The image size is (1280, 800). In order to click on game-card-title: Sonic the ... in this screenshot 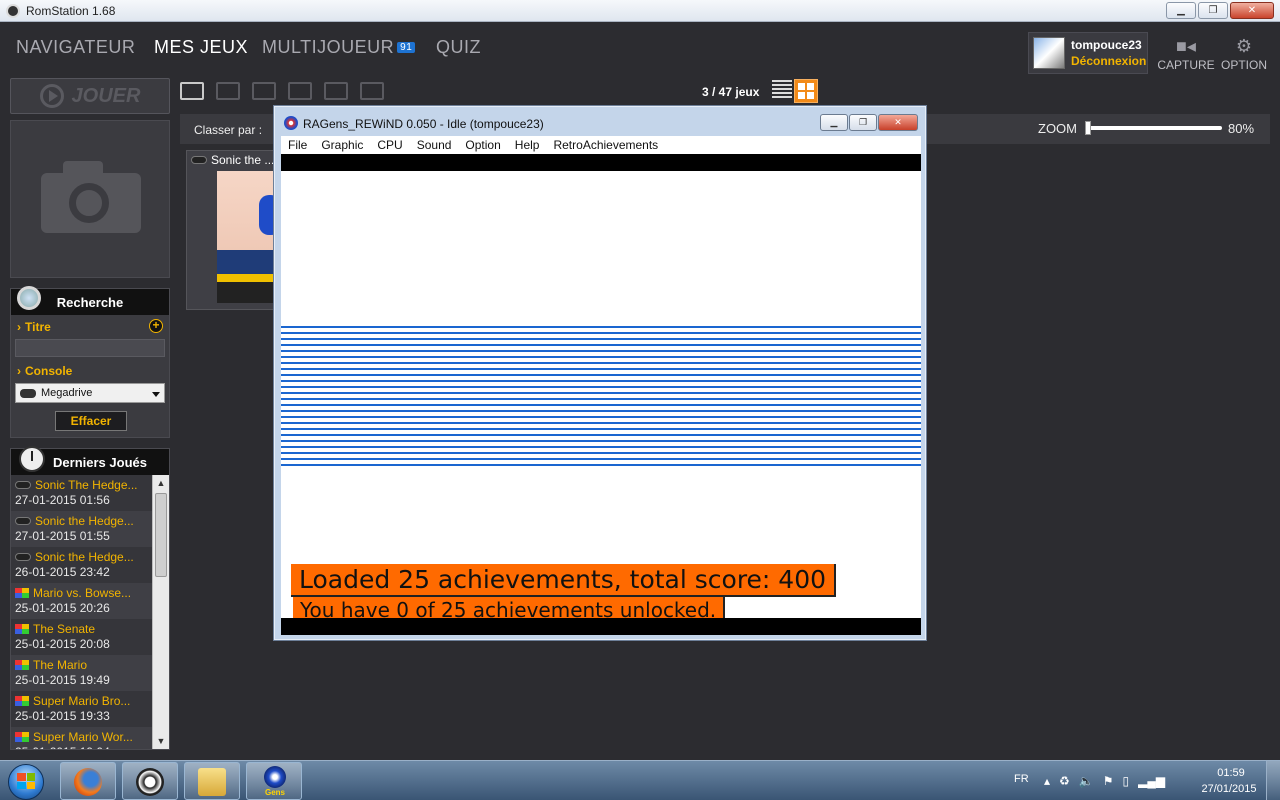, I will do `click(232, 160)`.